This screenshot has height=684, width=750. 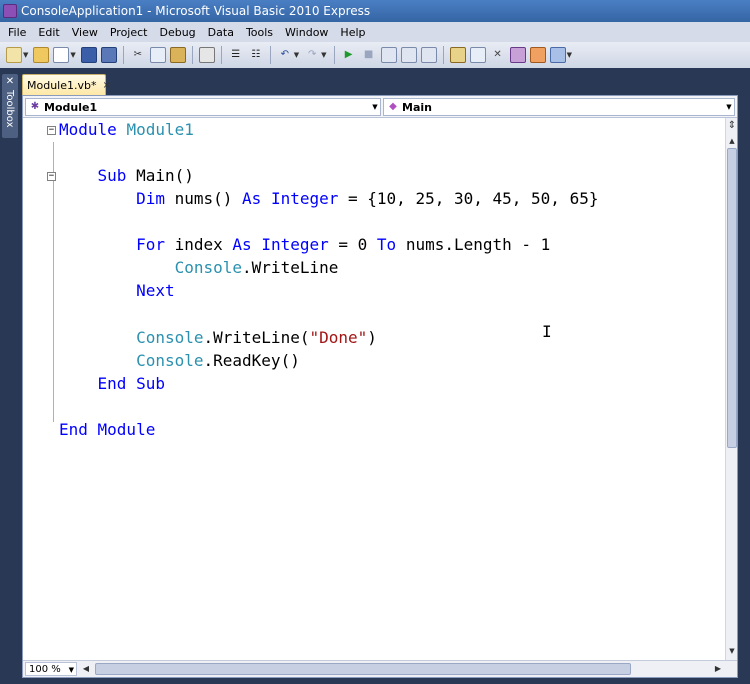 What do you see at coordinates (428, 55) in the screenshot?
I see `step-out-icon` at bounding box center [428, 55].